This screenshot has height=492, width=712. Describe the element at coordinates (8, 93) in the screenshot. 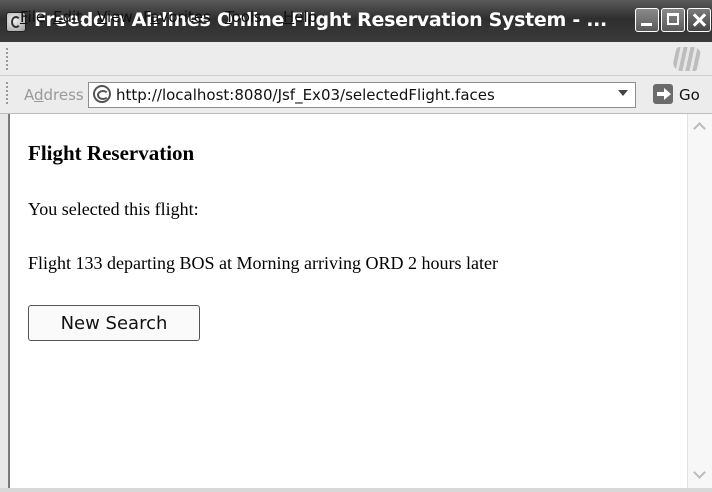

I see `address-grip` at that location.